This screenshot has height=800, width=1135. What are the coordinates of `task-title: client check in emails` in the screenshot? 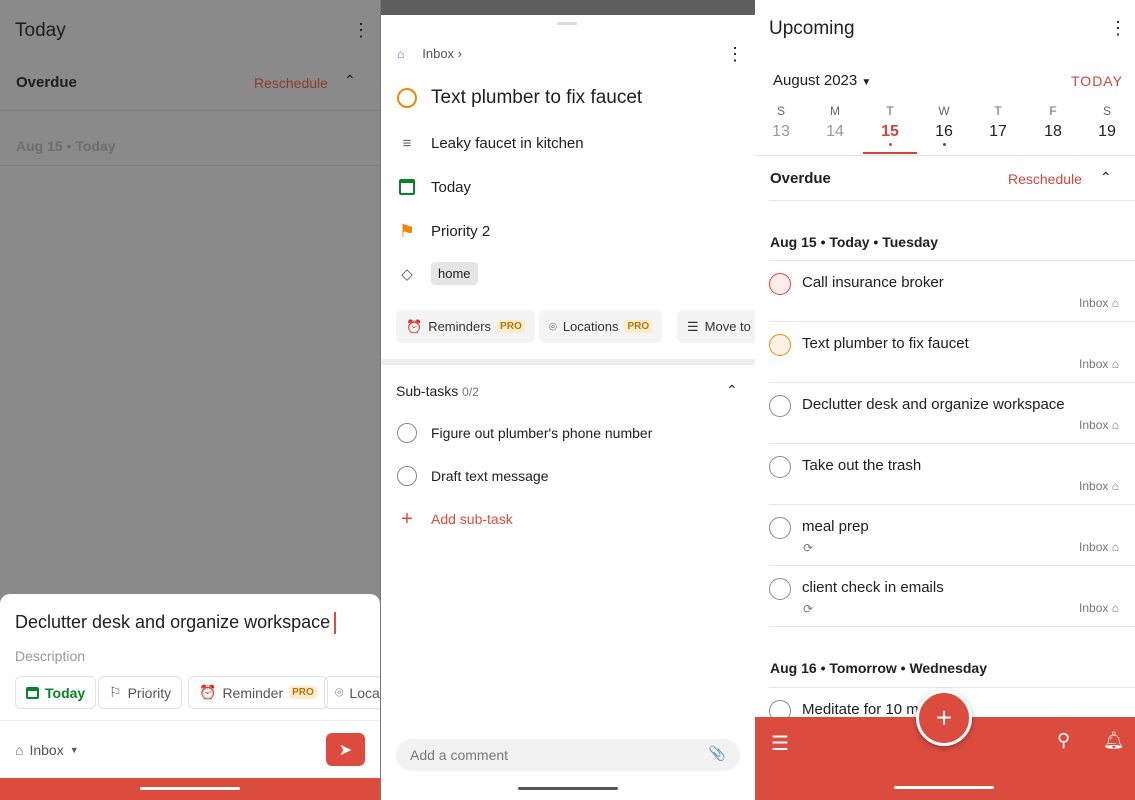 It's located at (873, 587).